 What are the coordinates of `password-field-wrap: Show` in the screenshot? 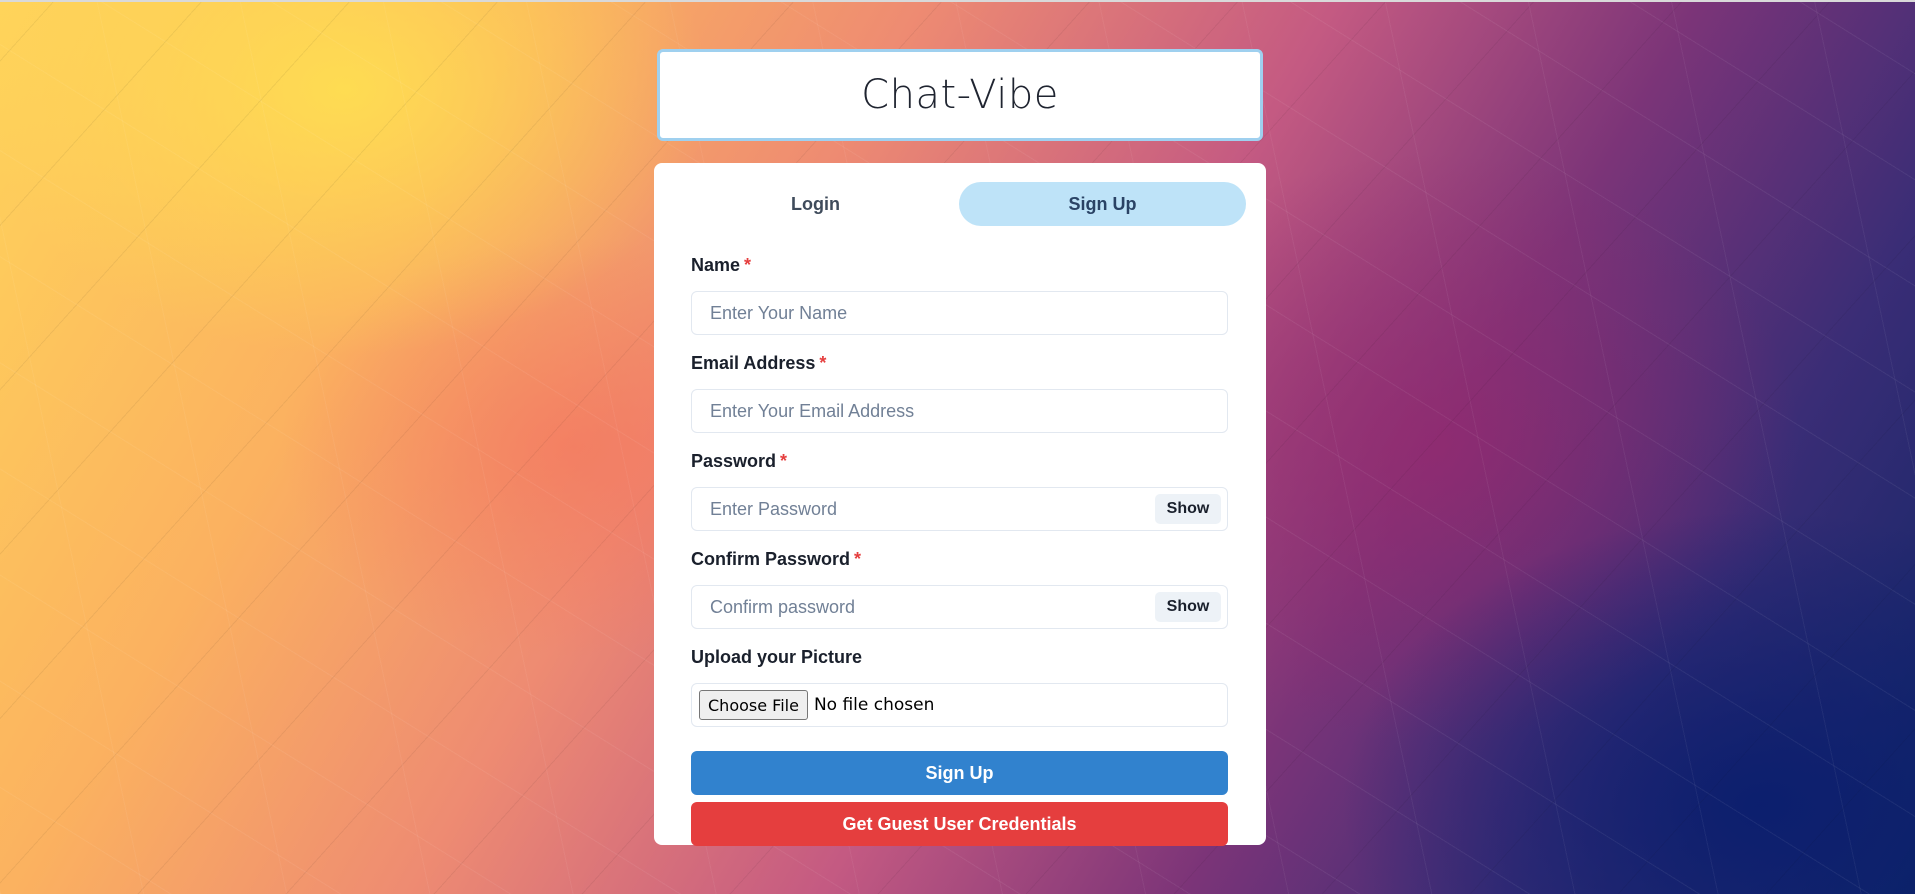 It's located at (959, 509).